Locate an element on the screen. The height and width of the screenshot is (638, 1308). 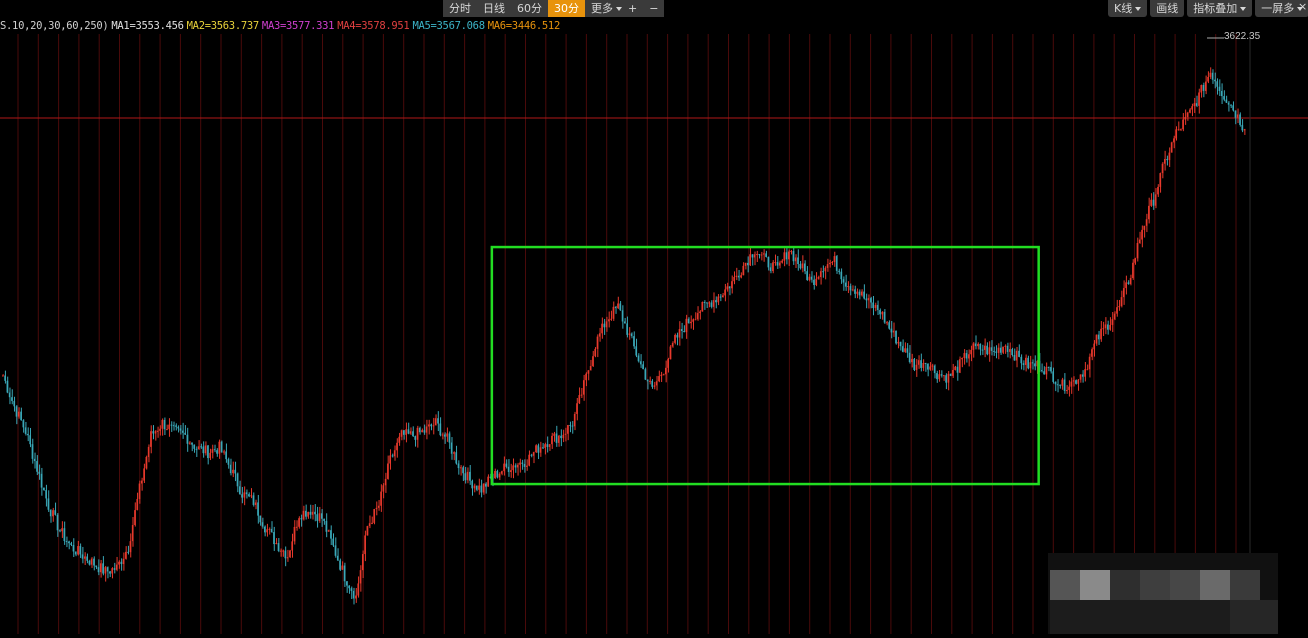
zoom-out-button: − is located at coordinates (654, 8).